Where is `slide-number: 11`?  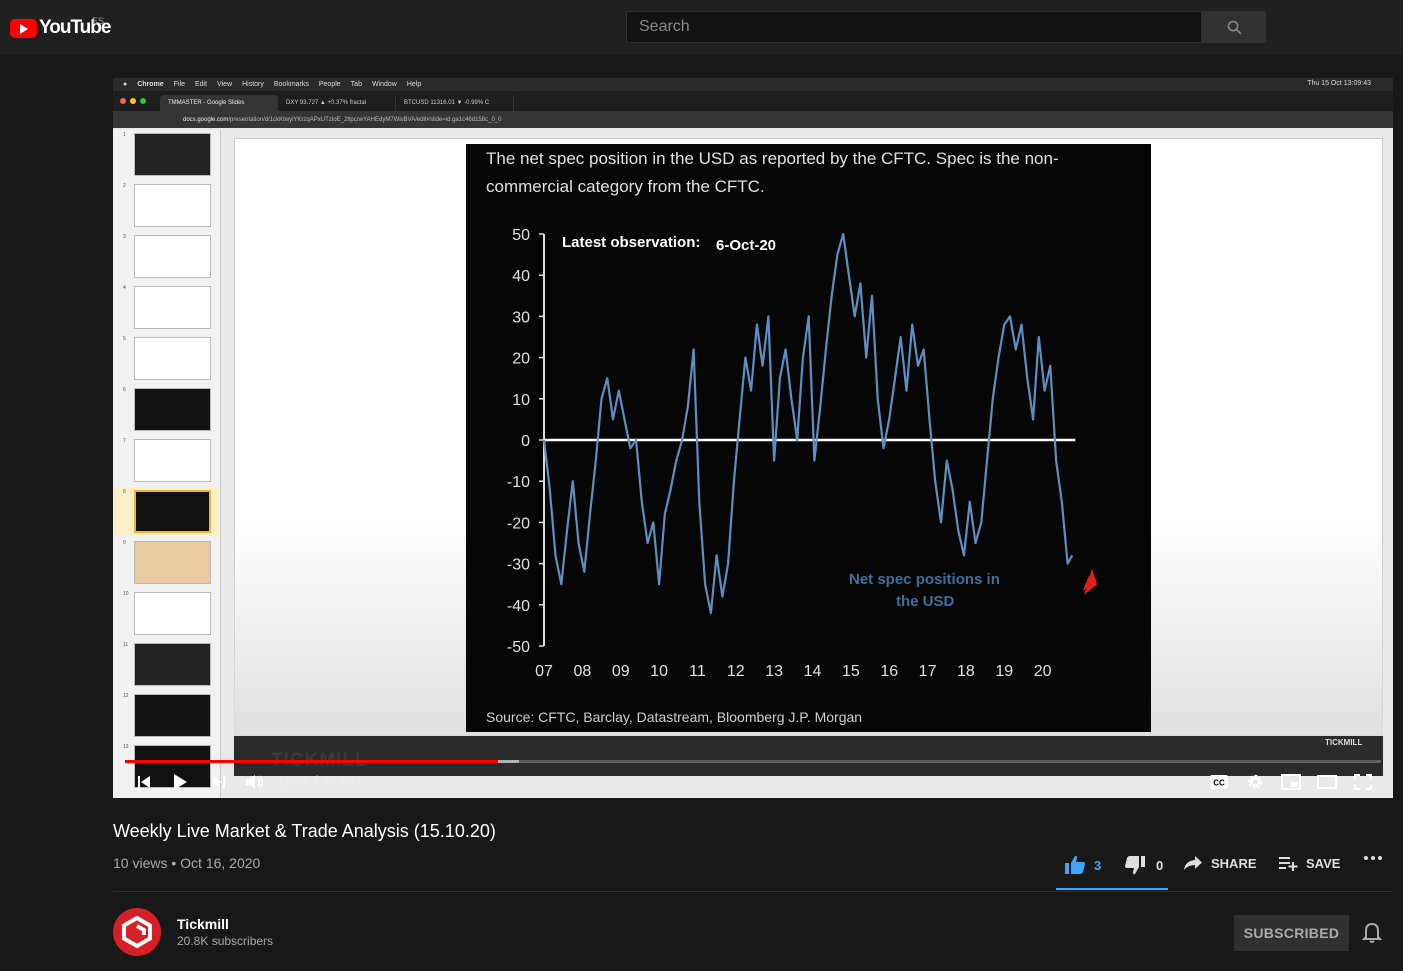
slide-number: 11 is located at coordinates (126, 645).